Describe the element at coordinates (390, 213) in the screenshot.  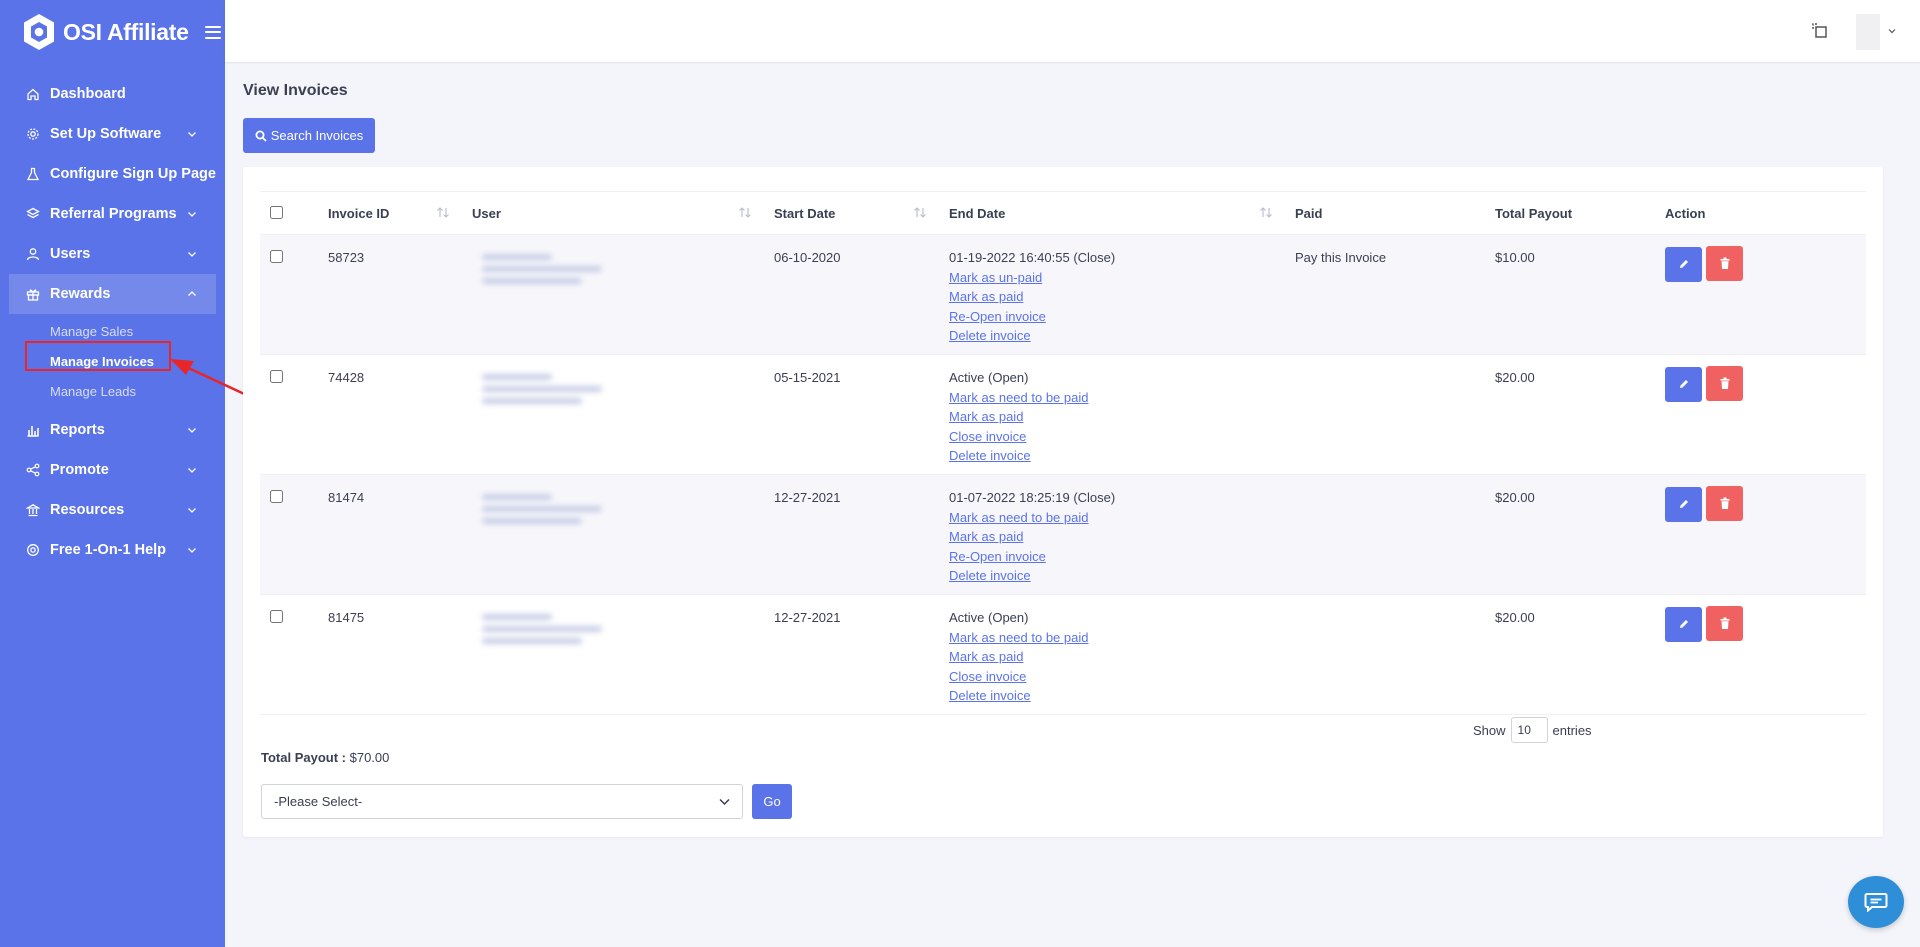
I see `column-header-invoice-id: Invoice ID` at that location.